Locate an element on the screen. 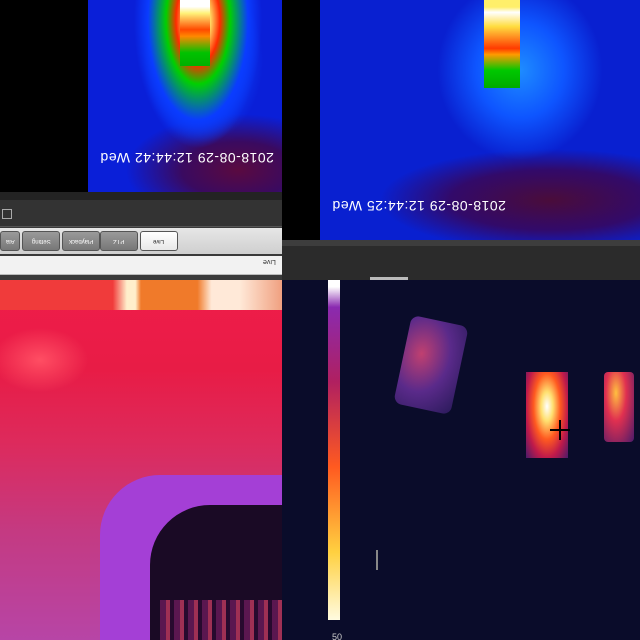 The image size is (640, 640). thermal-detail is located at coordinates (221, 620).